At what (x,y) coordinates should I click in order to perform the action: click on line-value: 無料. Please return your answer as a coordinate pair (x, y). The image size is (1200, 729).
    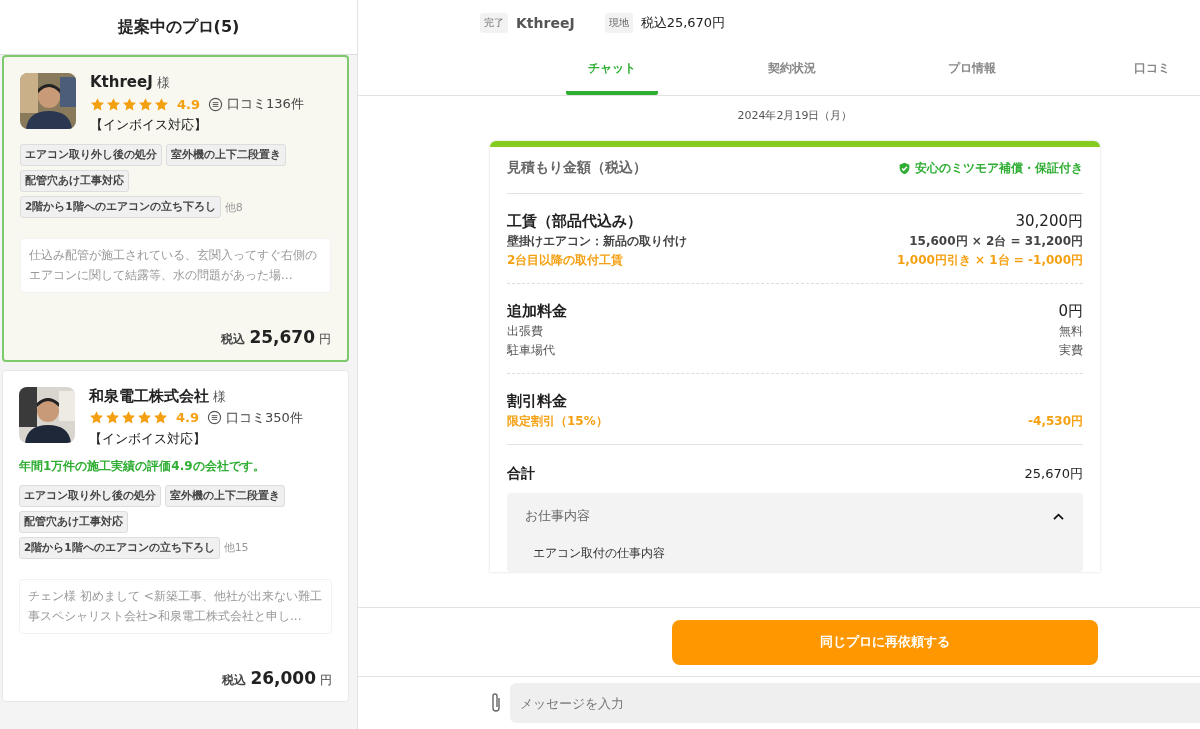
    Looking at the image, I should click on (1071, 331).